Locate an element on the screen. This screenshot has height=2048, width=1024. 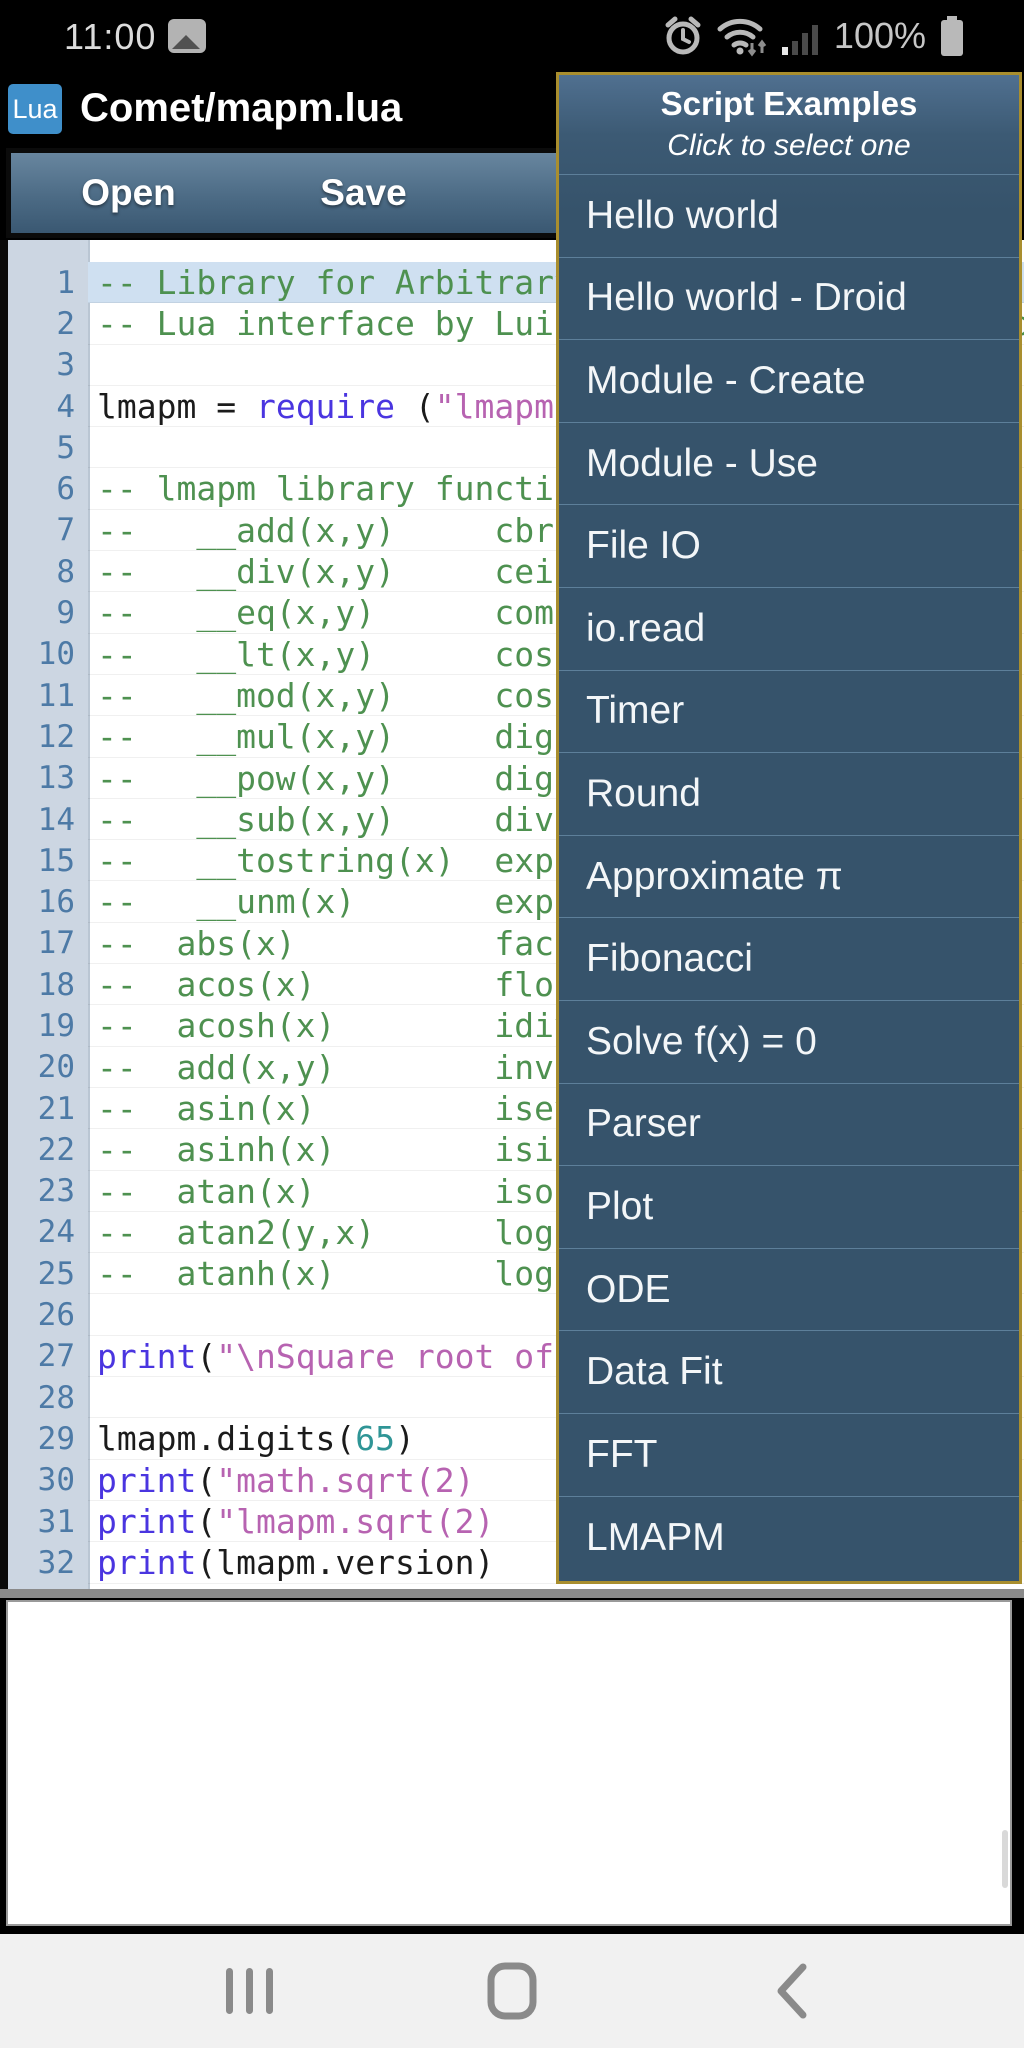
line-number: 14 is located at coordinates (56, 819).